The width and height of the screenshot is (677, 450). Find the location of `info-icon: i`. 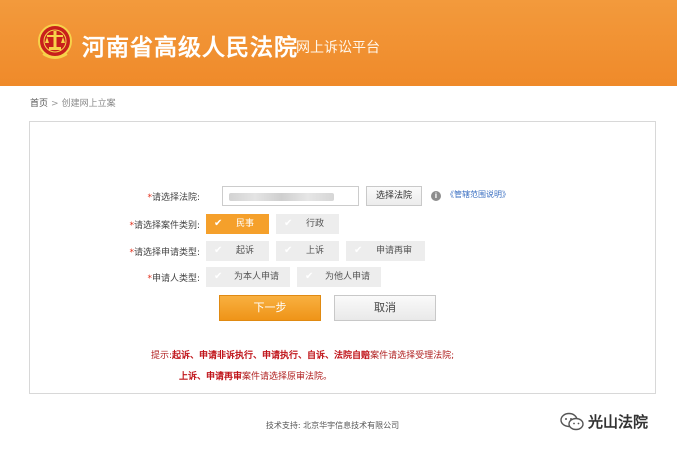

info-icon: i is located at coordinates (436, 196).